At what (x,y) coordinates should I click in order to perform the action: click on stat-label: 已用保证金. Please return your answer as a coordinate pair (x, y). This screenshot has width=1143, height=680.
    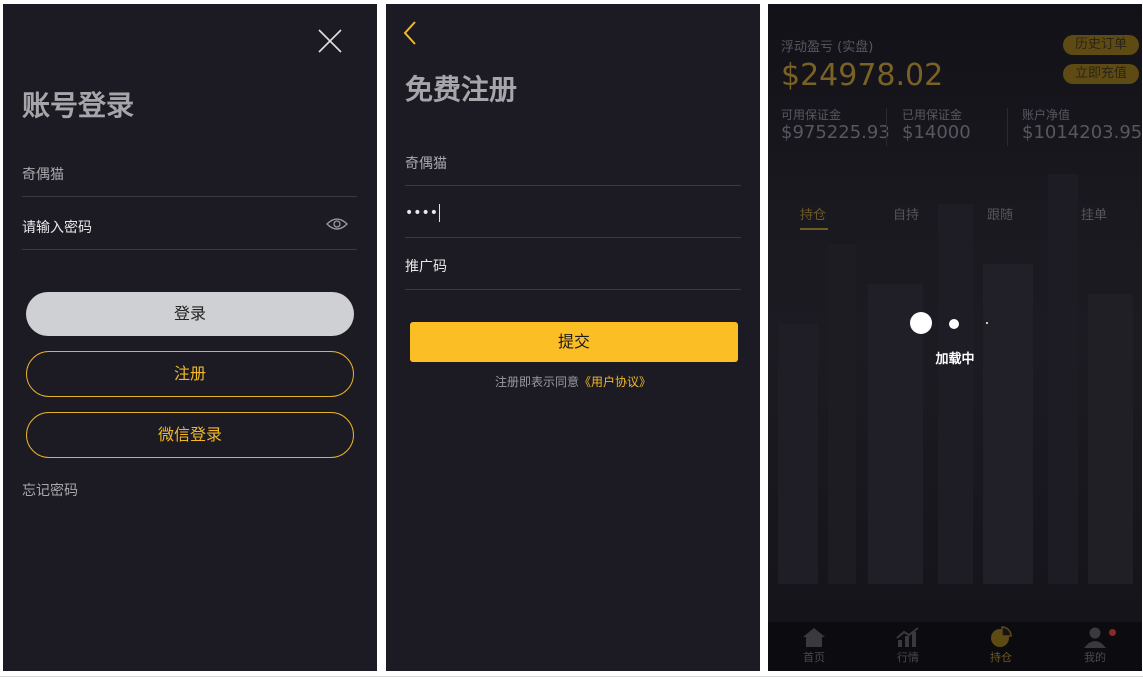
    Looking at the image, I should click on (932, 115).